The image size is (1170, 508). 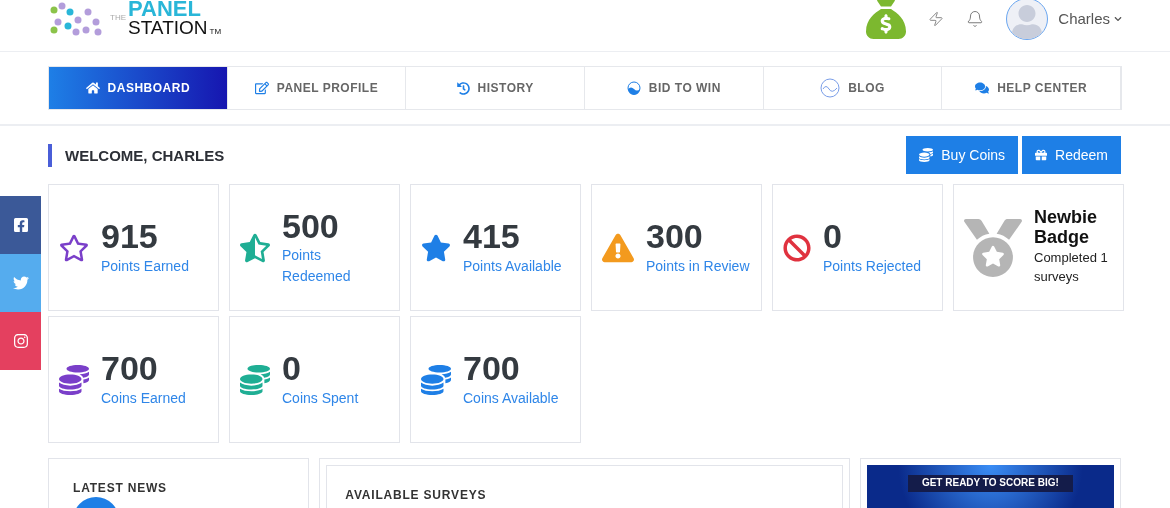 What do you see at coordinates (512, 266) in the screenshot?
I see `stat-label: Points Available` at bounding box center [512, 266].